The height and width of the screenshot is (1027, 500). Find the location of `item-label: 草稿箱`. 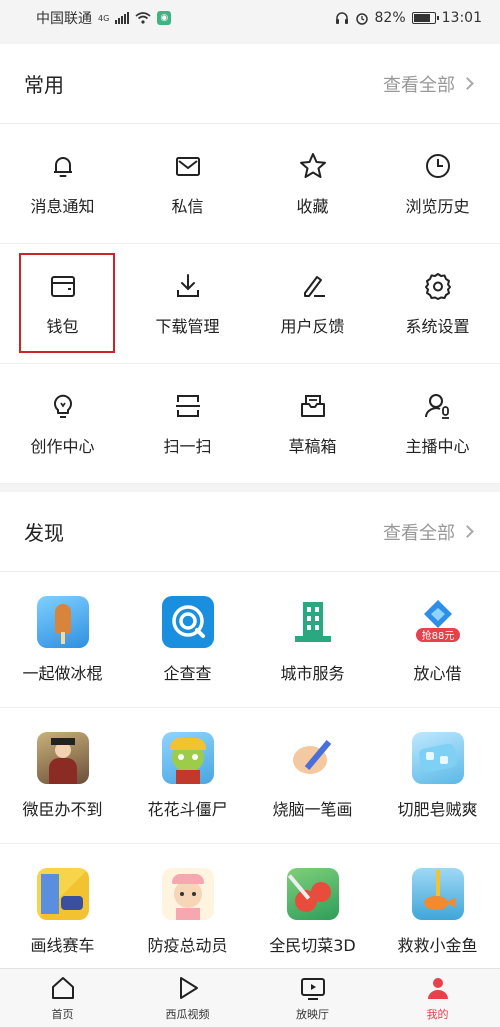

item-label: 草稿箱 is located at coordinates (312, 446).